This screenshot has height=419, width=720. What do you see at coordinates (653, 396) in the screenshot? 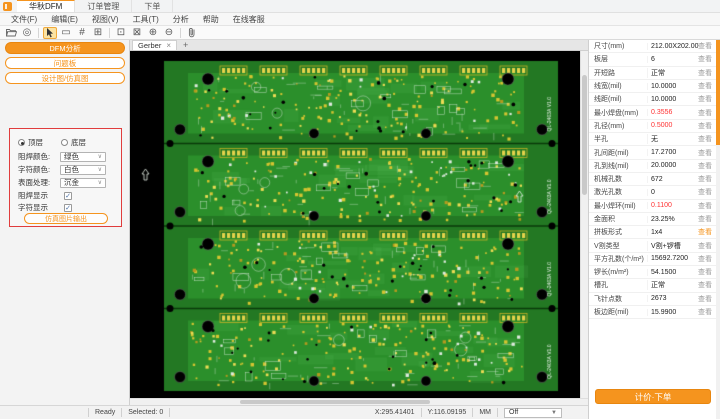
I see `price-order-button: 计价·下单` at bounding box center [653, 396].